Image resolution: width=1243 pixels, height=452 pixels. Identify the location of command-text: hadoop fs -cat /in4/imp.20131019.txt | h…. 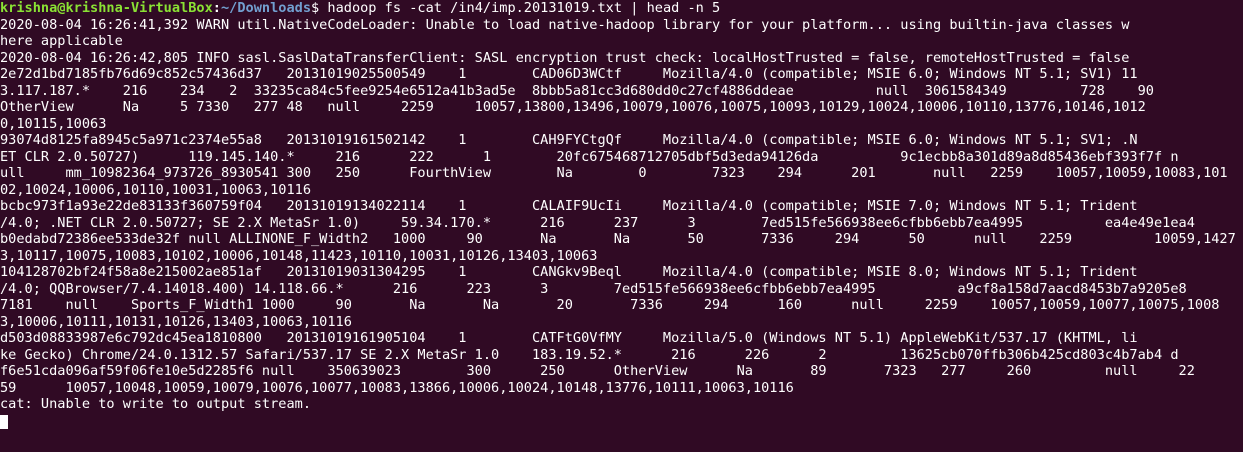
(524, 8).